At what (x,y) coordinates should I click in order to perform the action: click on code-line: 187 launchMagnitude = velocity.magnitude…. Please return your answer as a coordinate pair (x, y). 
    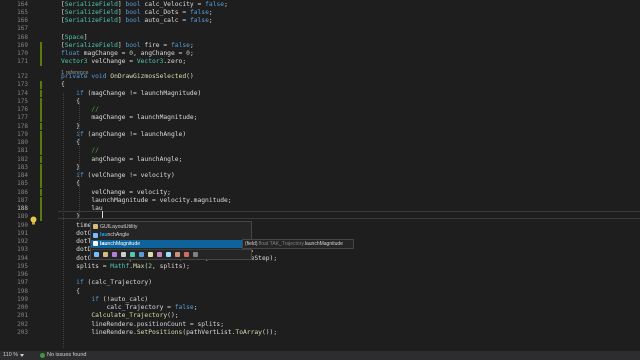
    Looking at the image, I should click on (320, 200).